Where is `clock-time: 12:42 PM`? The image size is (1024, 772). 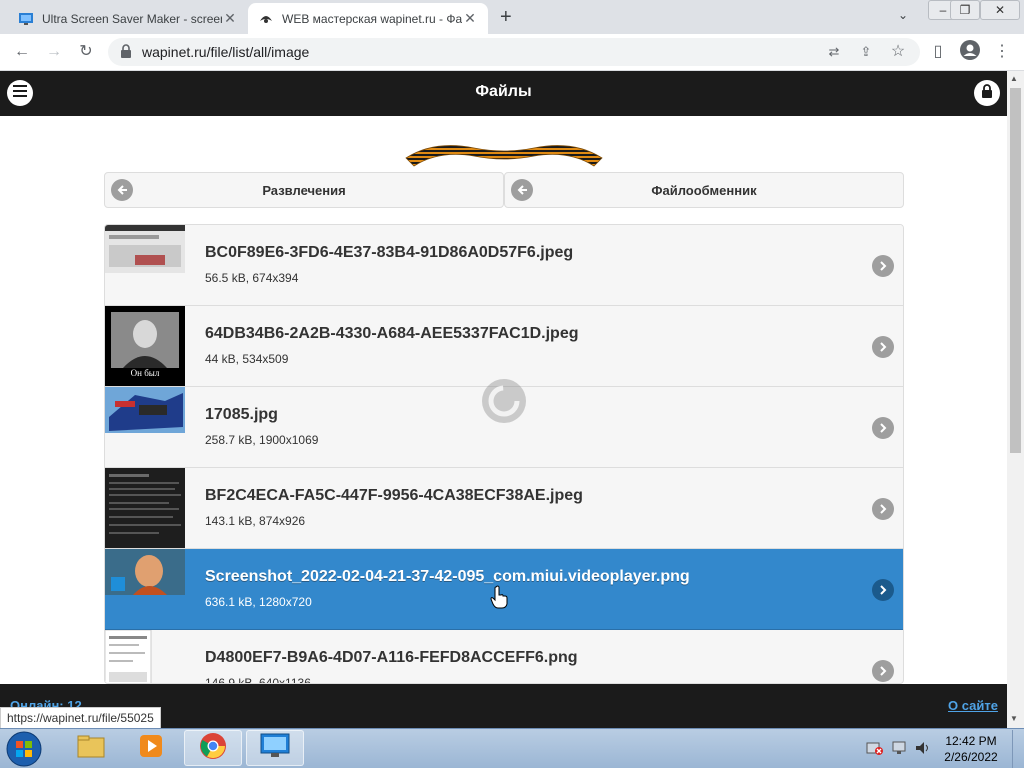 clock-time: 12:42 PM is located at coordinates (971, 741).